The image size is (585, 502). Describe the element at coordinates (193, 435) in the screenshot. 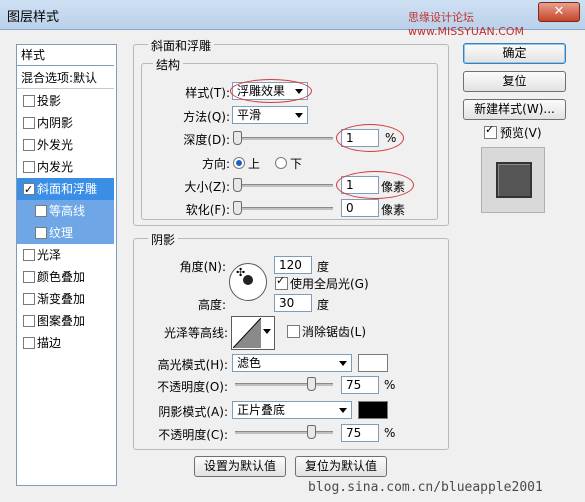

I see `shadow-opacity-label: 不透明度(C):` at that location.